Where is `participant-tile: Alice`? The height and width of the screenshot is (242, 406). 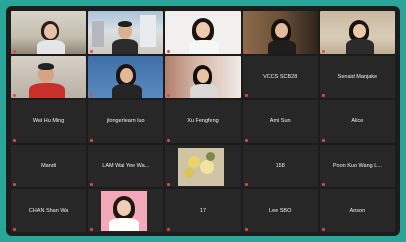
participant-tile: Alice is located at coordinates (357, 121).